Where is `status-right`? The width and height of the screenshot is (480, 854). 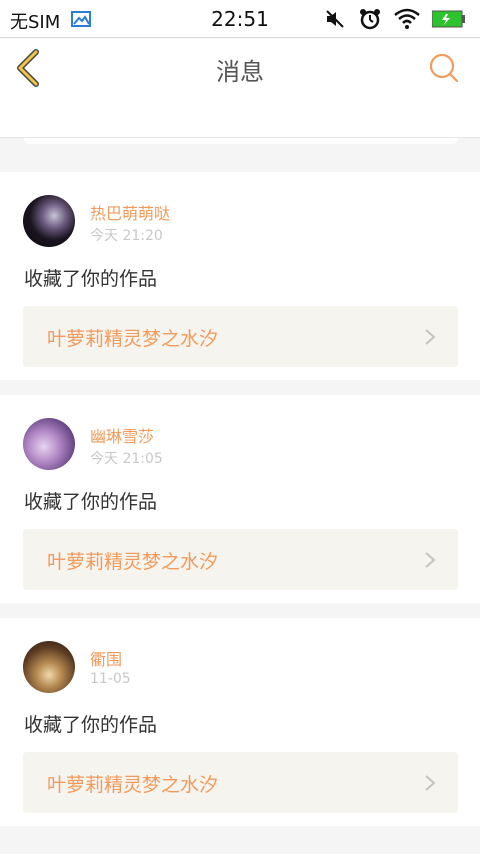
status-right is located at coordinates (395, 21).